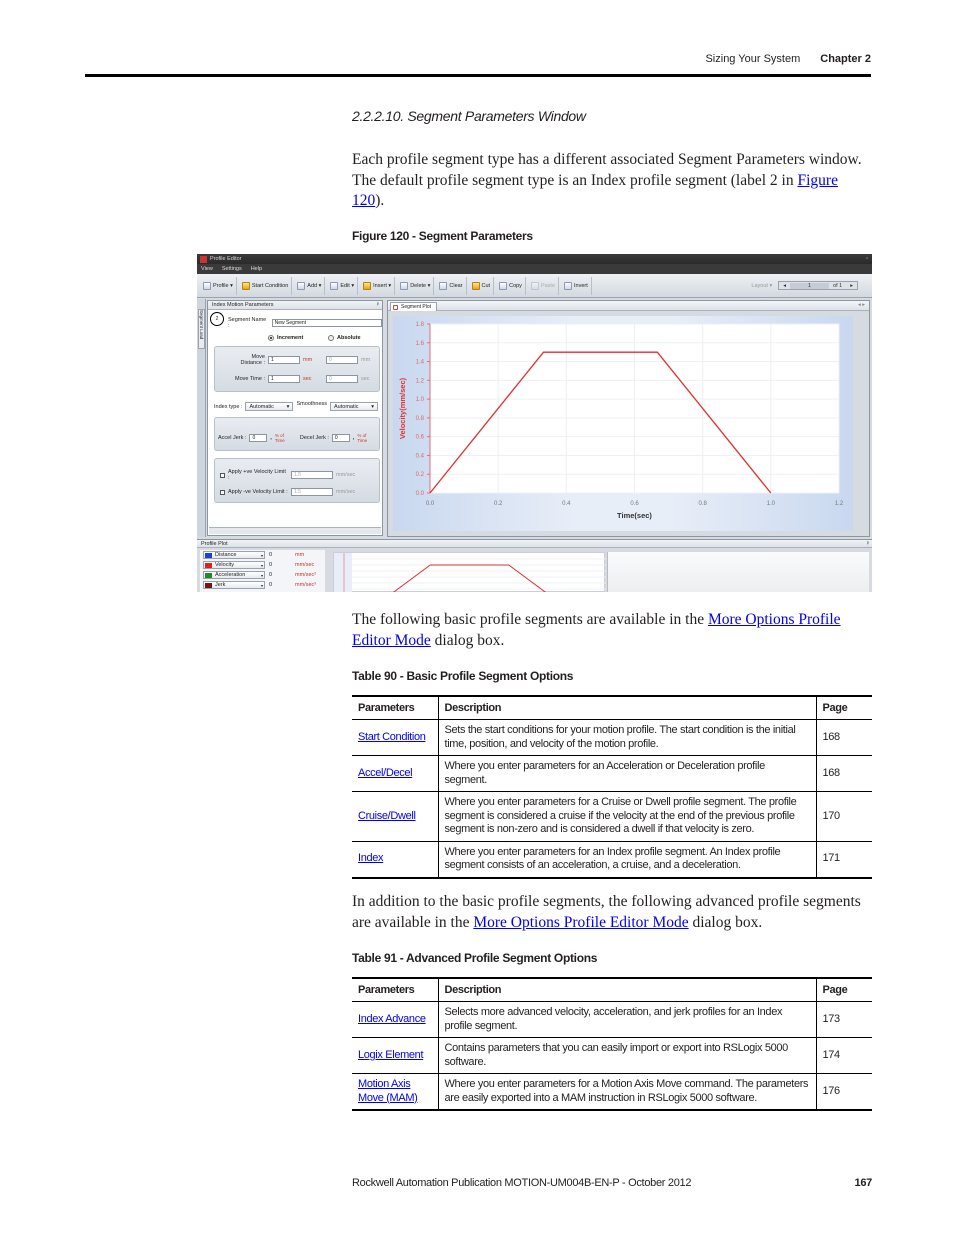  I want to click on tab-label: Segment Plot, so click(416, 307).